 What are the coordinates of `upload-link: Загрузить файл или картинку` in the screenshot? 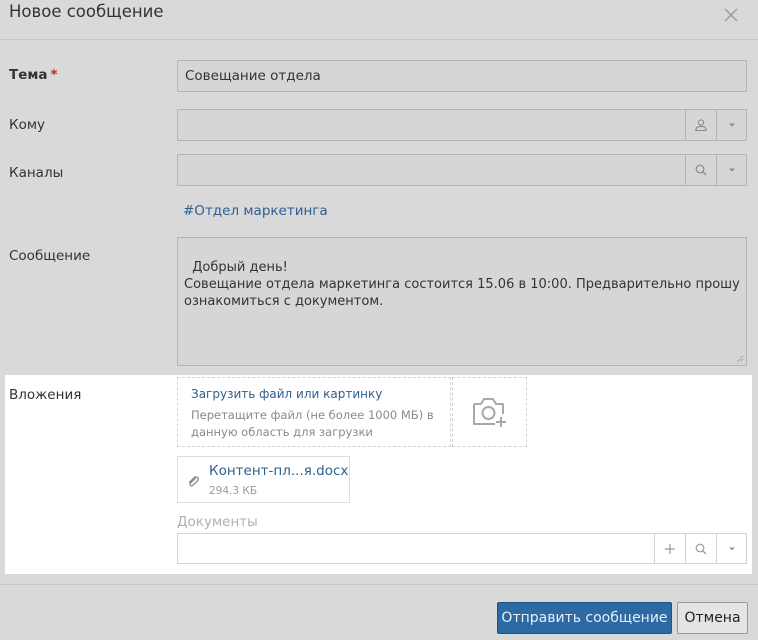 It's located at (286, 394).